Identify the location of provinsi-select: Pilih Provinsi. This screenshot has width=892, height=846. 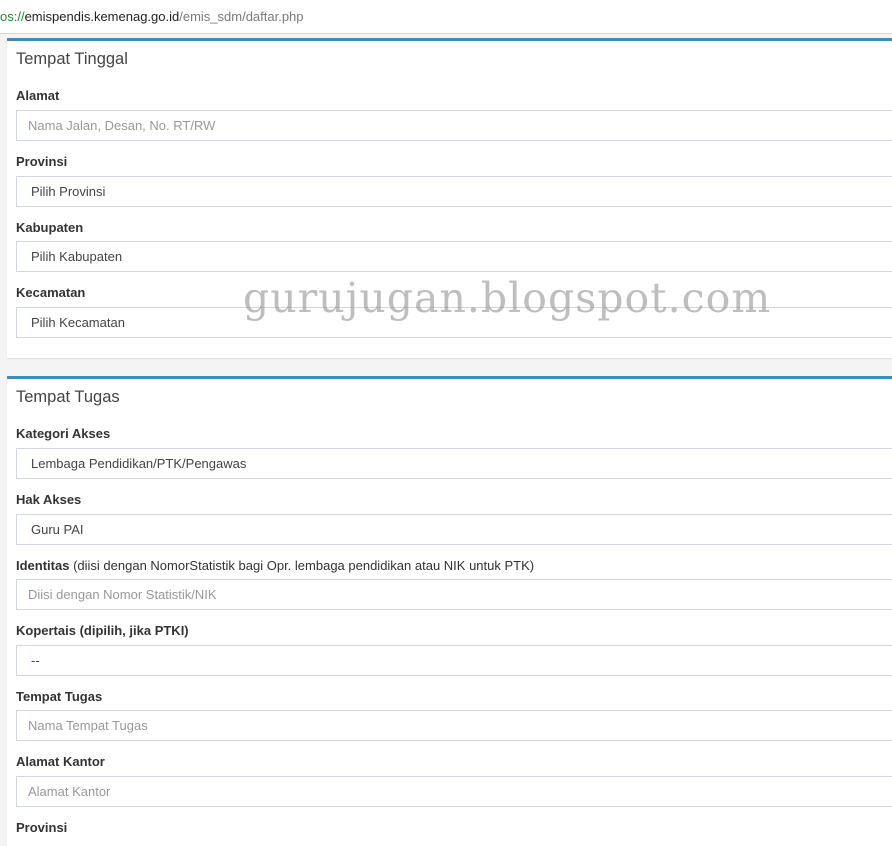
(454, 191).